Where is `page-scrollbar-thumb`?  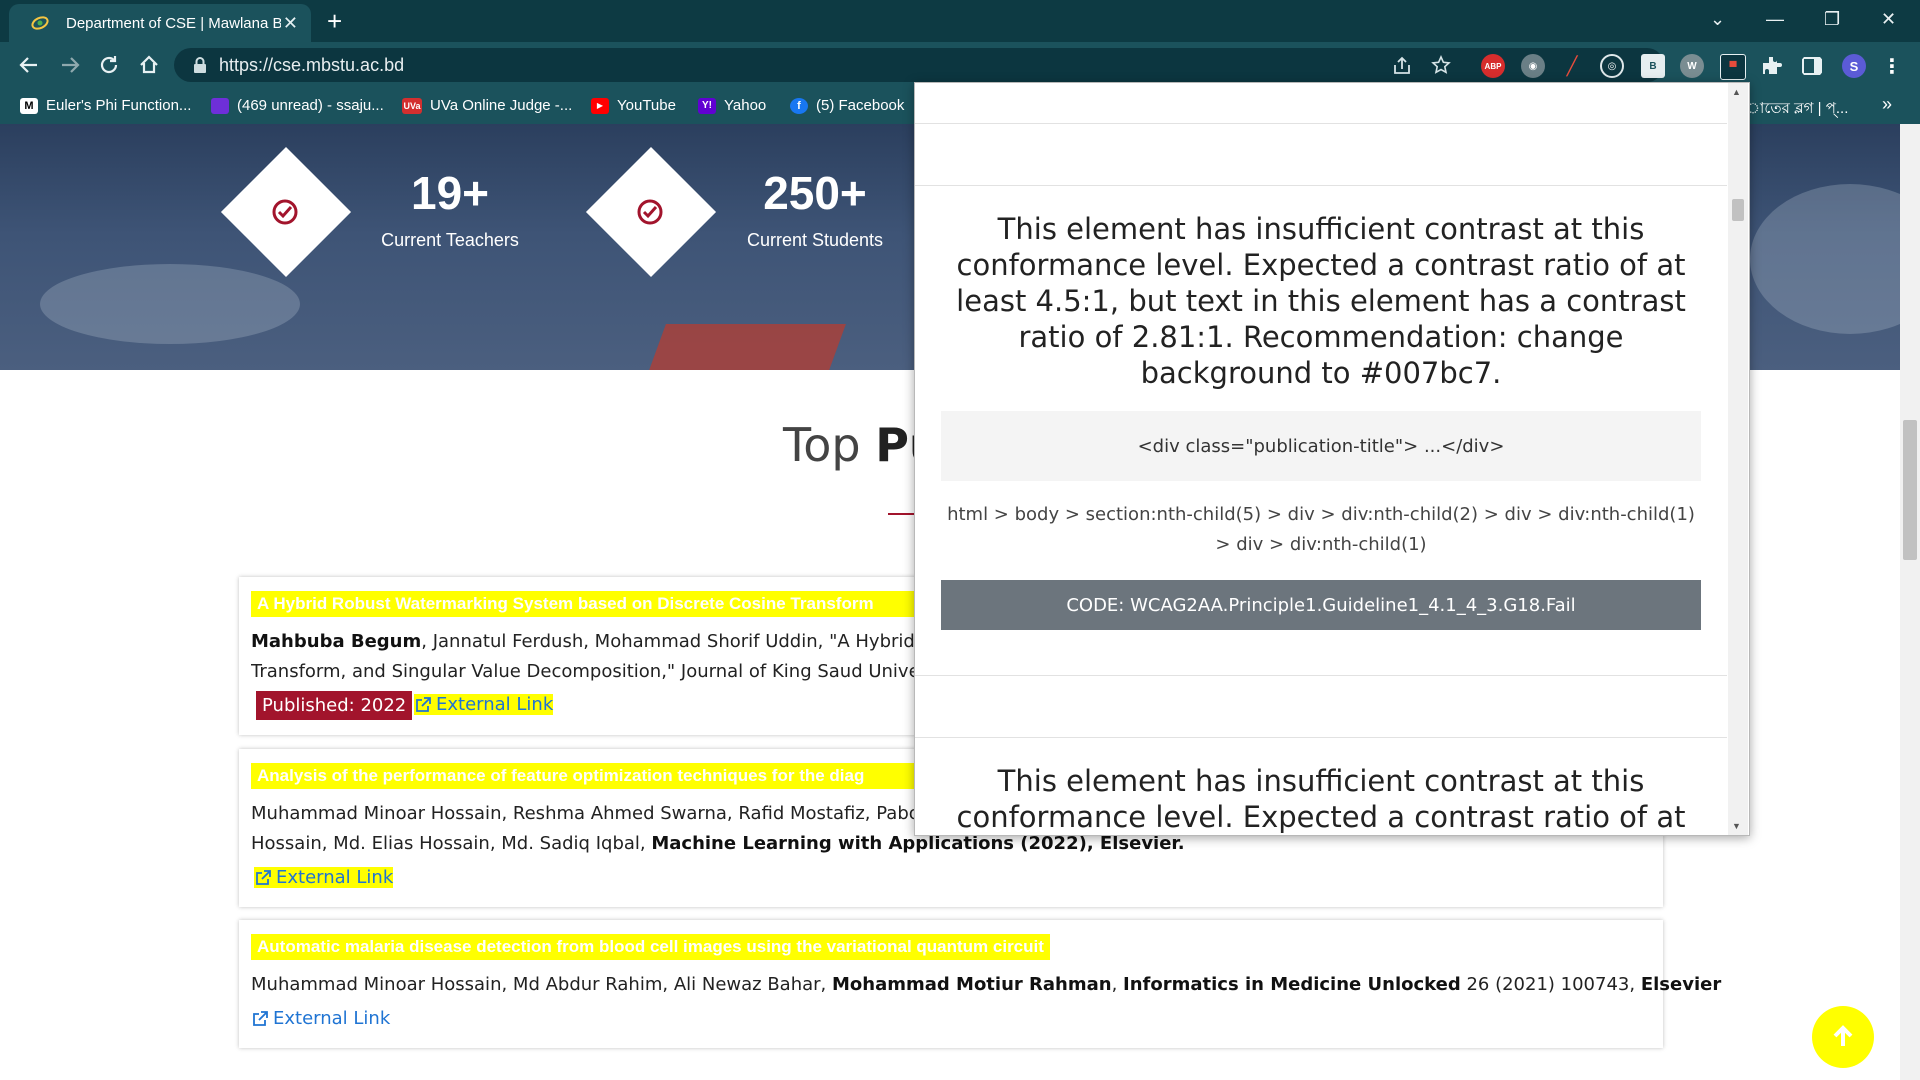 page-scrollbar-thumb is located at coordinates (1910, 490).